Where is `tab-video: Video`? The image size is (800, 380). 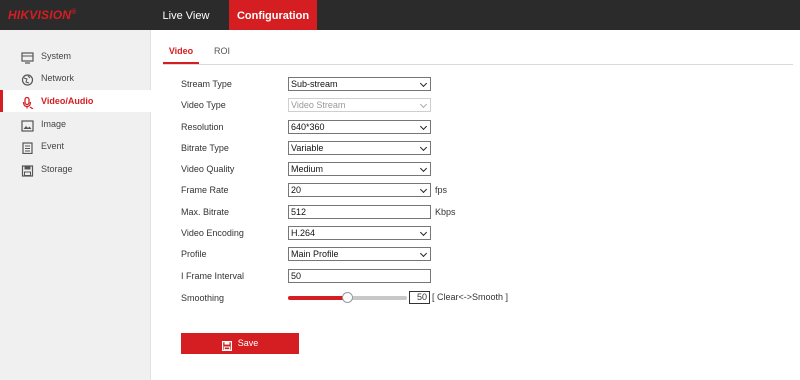
tab-video: Video is located at coordinates (181, 52).